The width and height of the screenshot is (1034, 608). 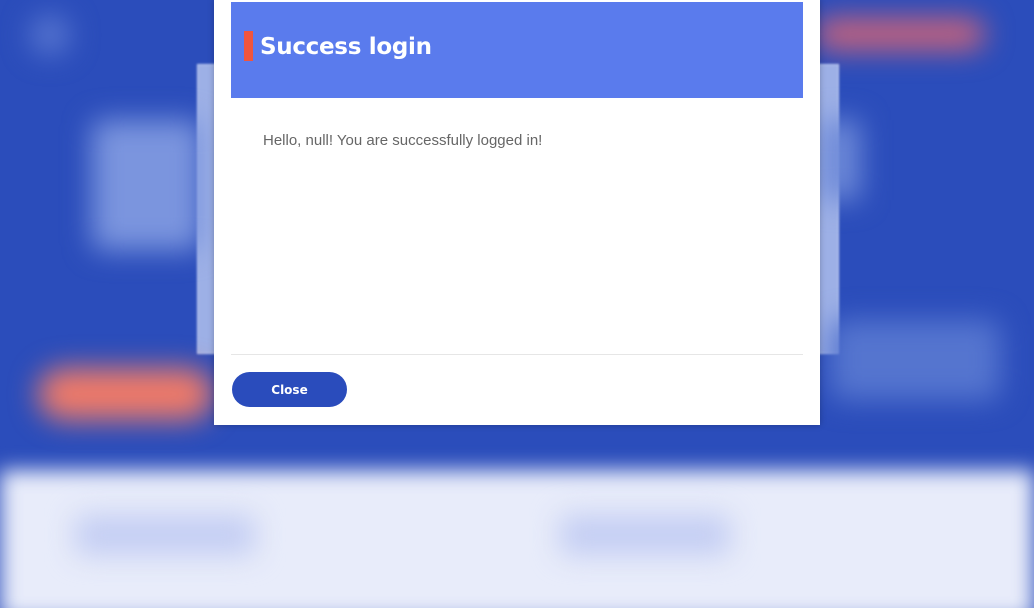 What do you see at coordinates (289, 389) in the screenshot?
I see `close-button: Close` at bounding box center [289, 389].